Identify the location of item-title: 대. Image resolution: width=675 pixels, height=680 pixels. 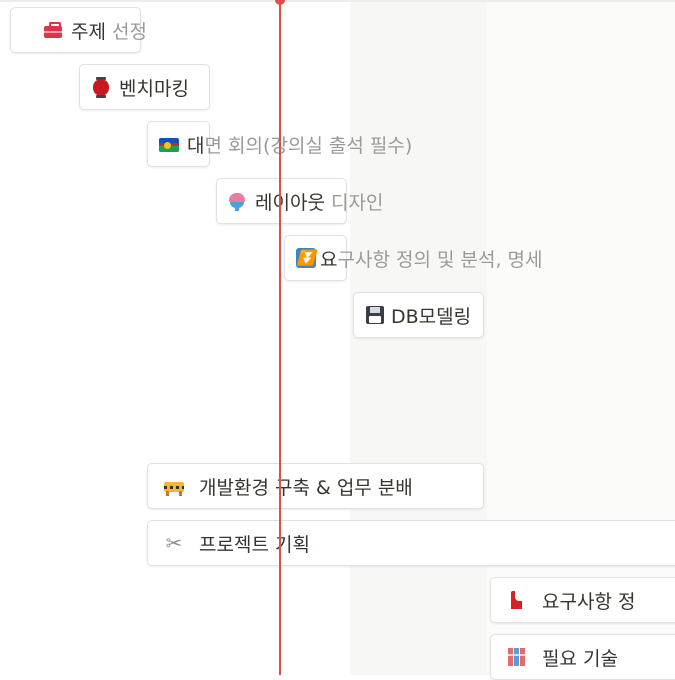
(196, 145).